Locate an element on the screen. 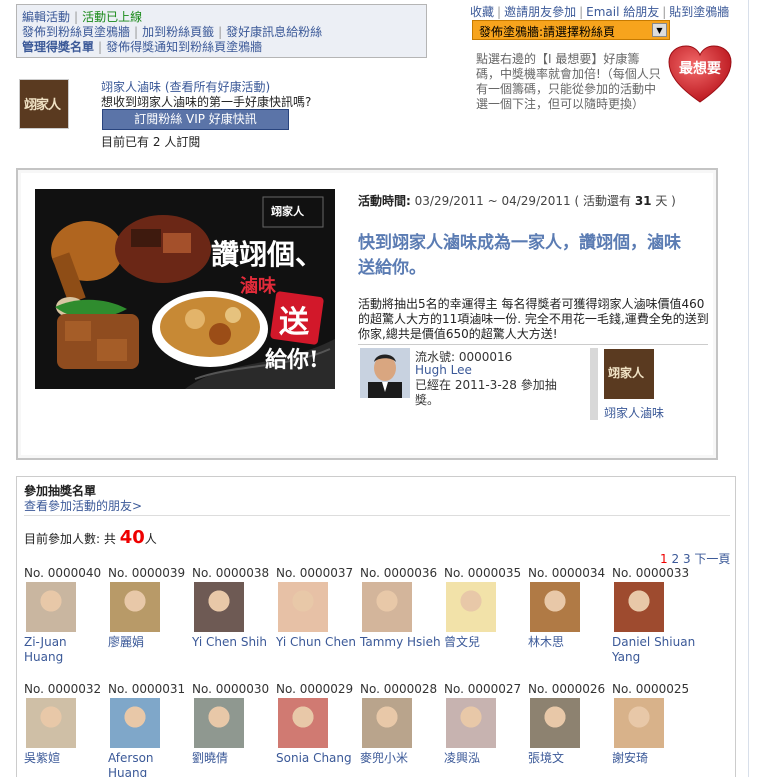 The image size is (768, 777). participant-serial: No. 0000040 is located at coordinates (63, 573).